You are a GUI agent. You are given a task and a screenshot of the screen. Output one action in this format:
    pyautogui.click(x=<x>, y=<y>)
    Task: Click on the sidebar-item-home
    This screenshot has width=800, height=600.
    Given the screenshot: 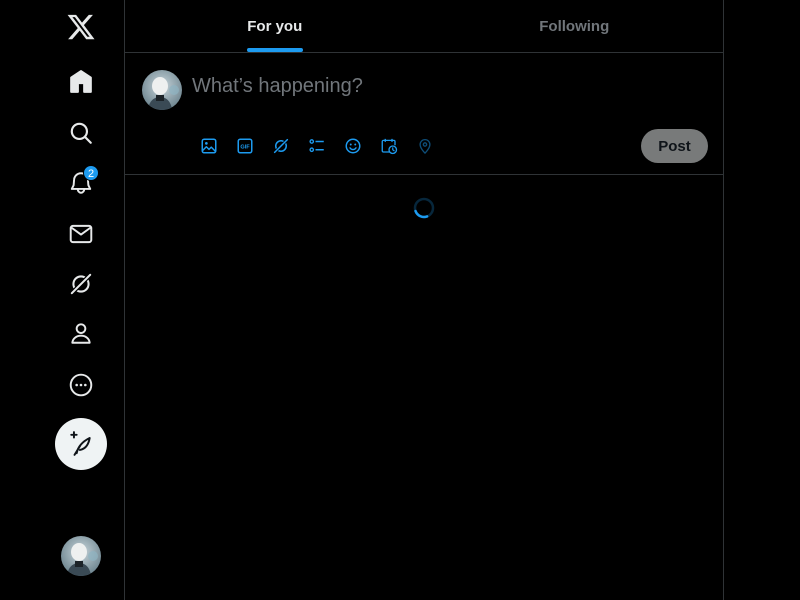 What is the action you would take?
    pyautogui.click(x=81, y=82)
    